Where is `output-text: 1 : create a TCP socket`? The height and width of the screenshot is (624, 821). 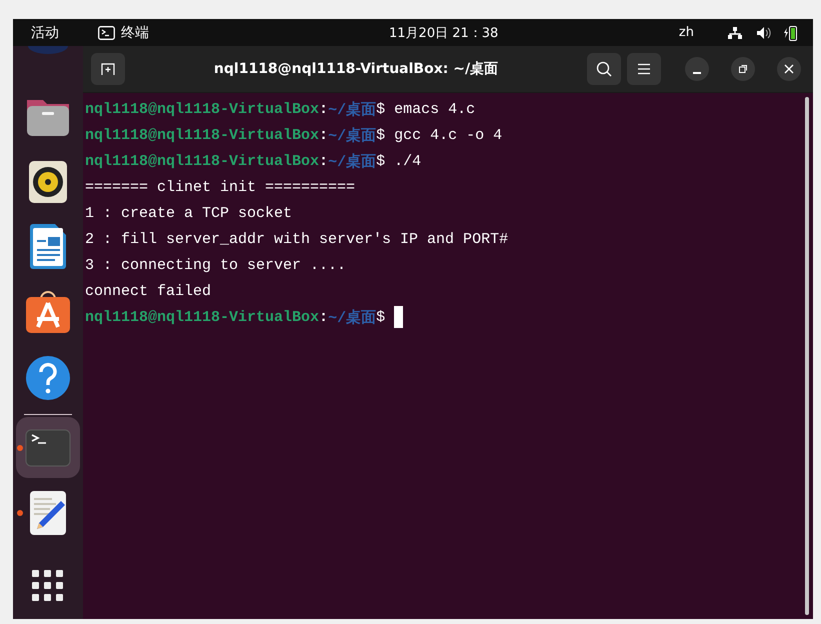
output-text: 1 : create a TCP socket is located at coordinates (188, 213).